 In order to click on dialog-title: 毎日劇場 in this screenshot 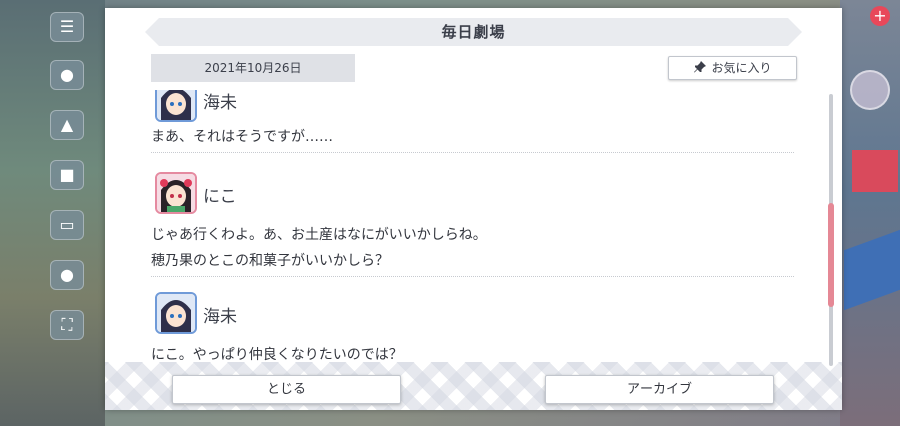, I will do `click(473, 32)`.